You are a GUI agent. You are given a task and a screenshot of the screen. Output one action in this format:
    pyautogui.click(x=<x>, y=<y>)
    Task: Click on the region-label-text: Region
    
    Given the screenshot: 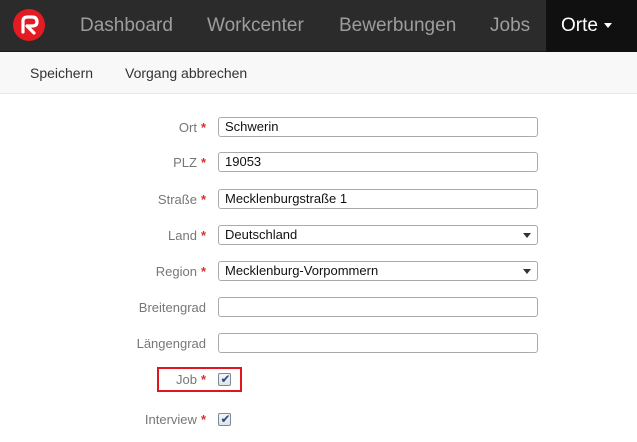 What is the action you would take?
    pyautogui.click(x=176, y=271)
    